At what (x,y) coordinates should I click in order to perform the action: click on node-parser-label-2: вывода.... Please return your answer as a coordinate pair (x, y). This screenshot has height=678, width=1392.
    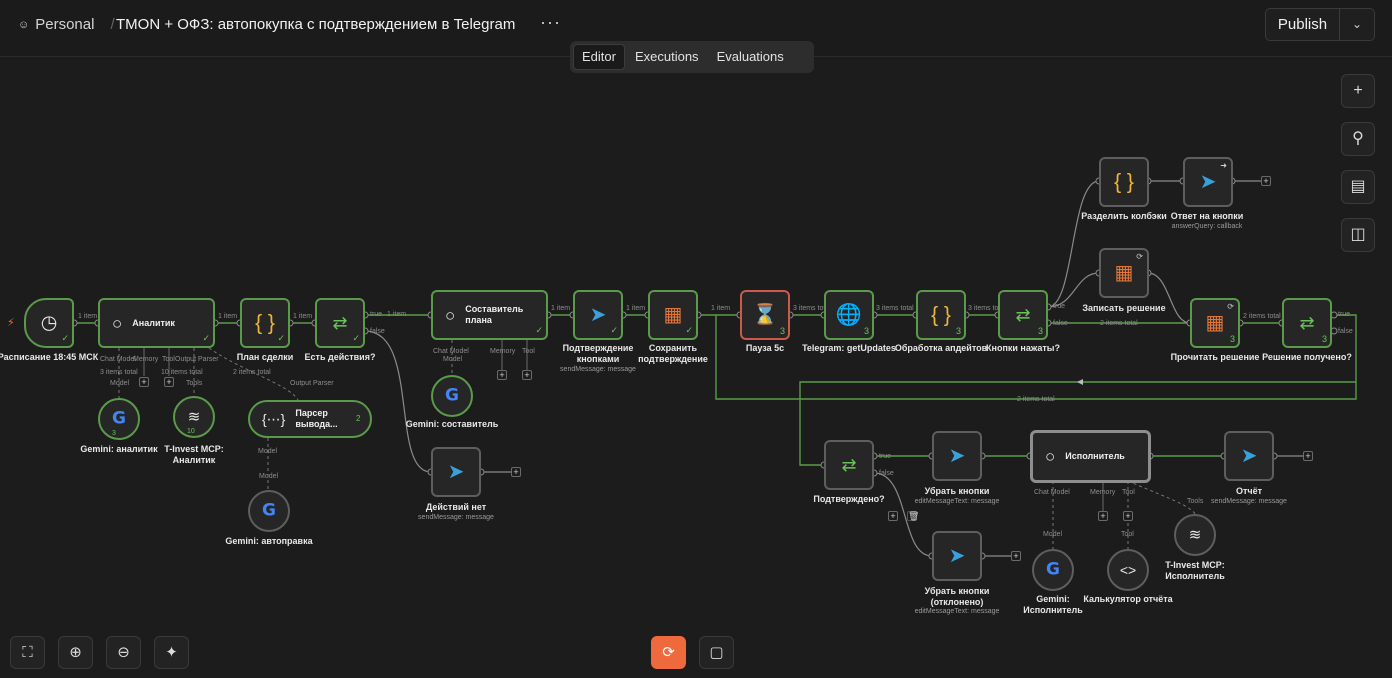
    Looking at the image, I should click on (316, 424).